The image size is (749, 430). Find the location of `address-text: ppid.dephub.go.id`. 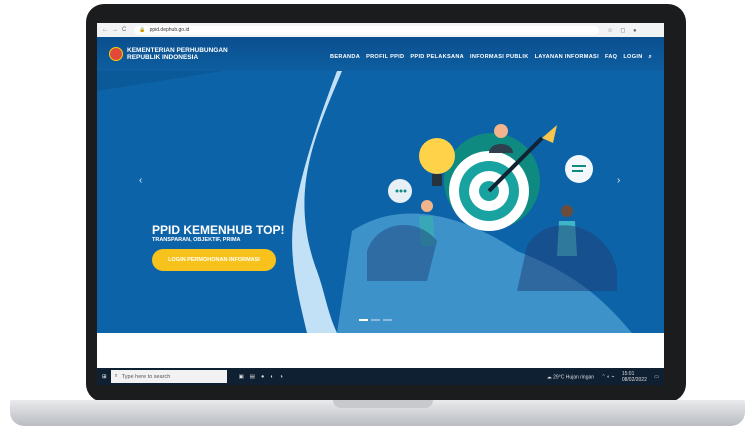

address-text: ppid.dephub.go.id is located at coordinates (169, 30).